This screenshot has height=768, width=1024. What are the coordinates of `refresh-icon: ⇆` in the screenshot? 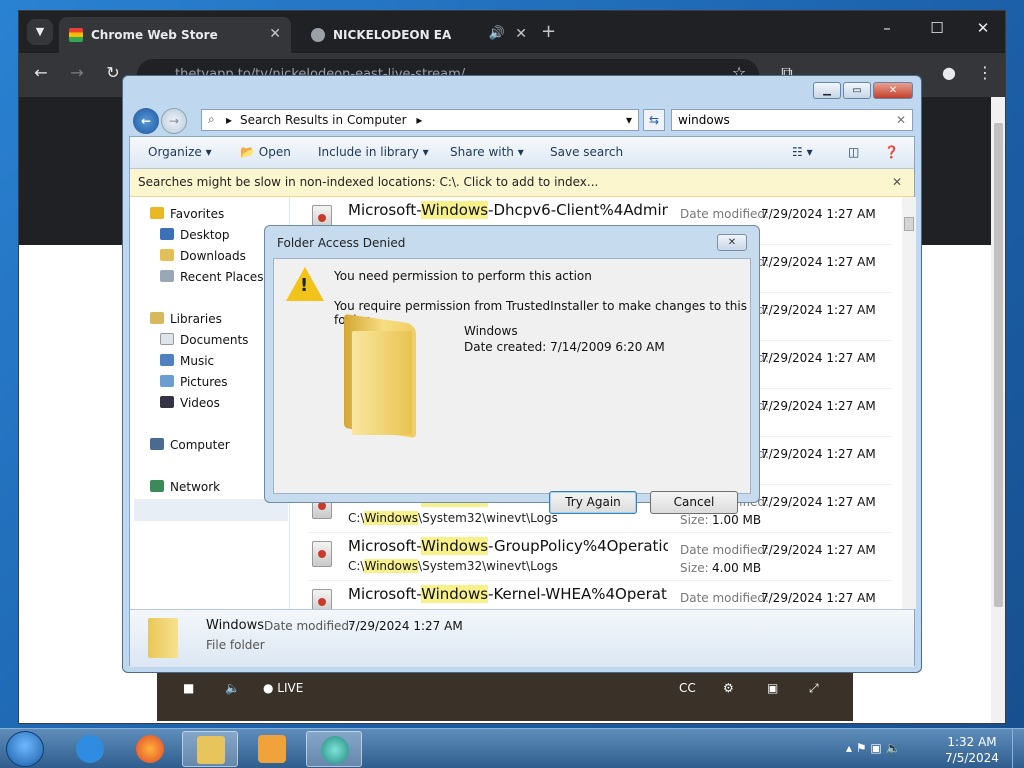 It's located at (654, 120).